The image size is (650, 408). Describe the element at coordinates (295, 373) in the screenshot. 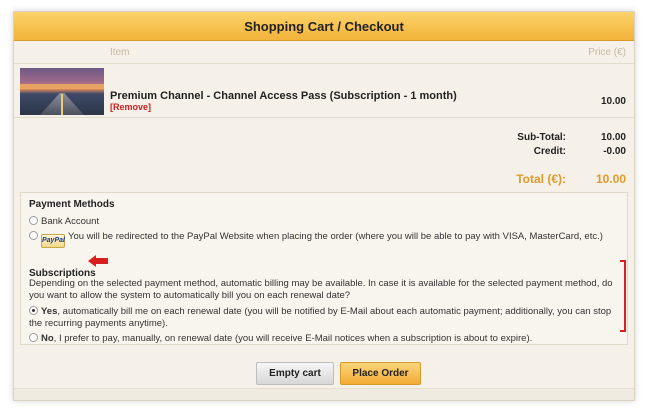

I see `empty-cart-button: Empty cart` at that location.